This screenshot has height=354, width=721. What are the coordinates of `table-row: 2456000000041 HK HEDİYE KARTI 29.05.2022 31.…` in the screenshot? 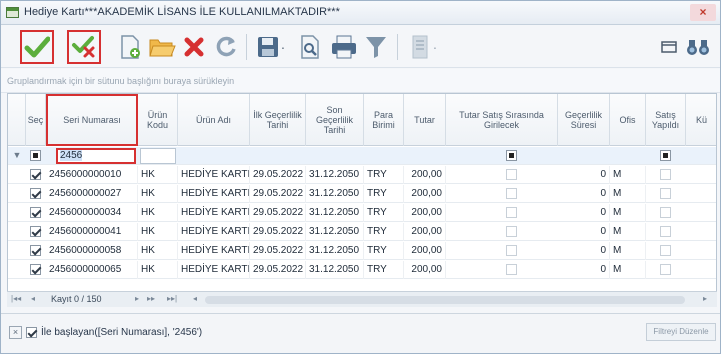 It's located at (362, 232).